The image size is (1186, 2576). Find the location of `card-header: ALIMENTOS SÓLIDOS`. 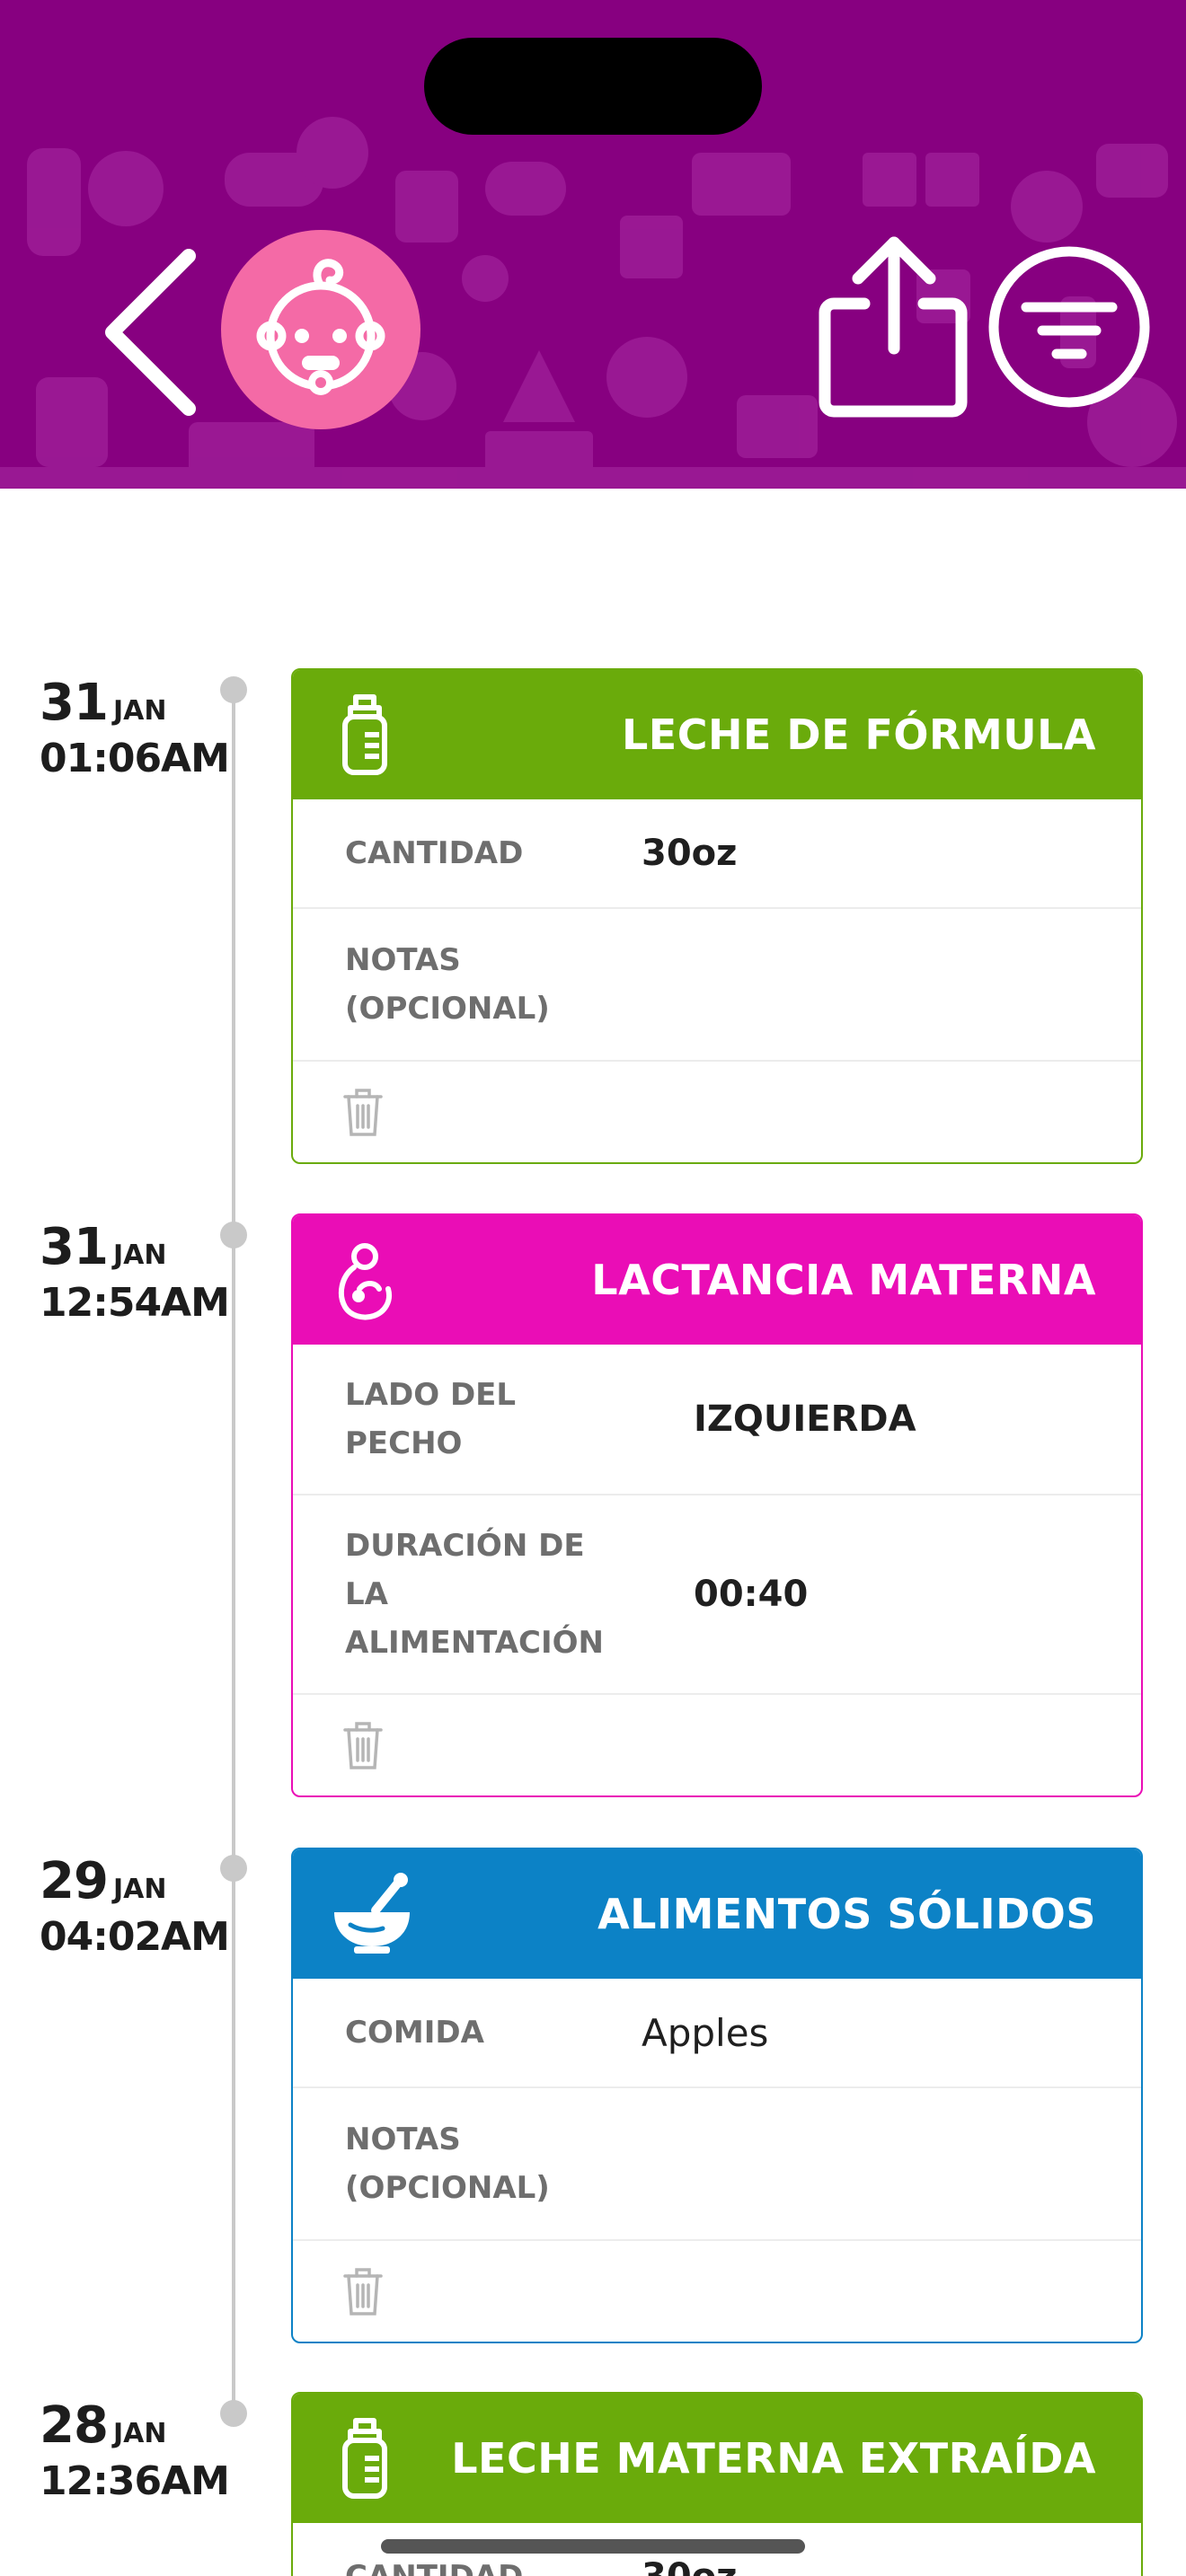

card-header: ALIMENTOS SÓLIDOS is located at coordinates (717, 1914).